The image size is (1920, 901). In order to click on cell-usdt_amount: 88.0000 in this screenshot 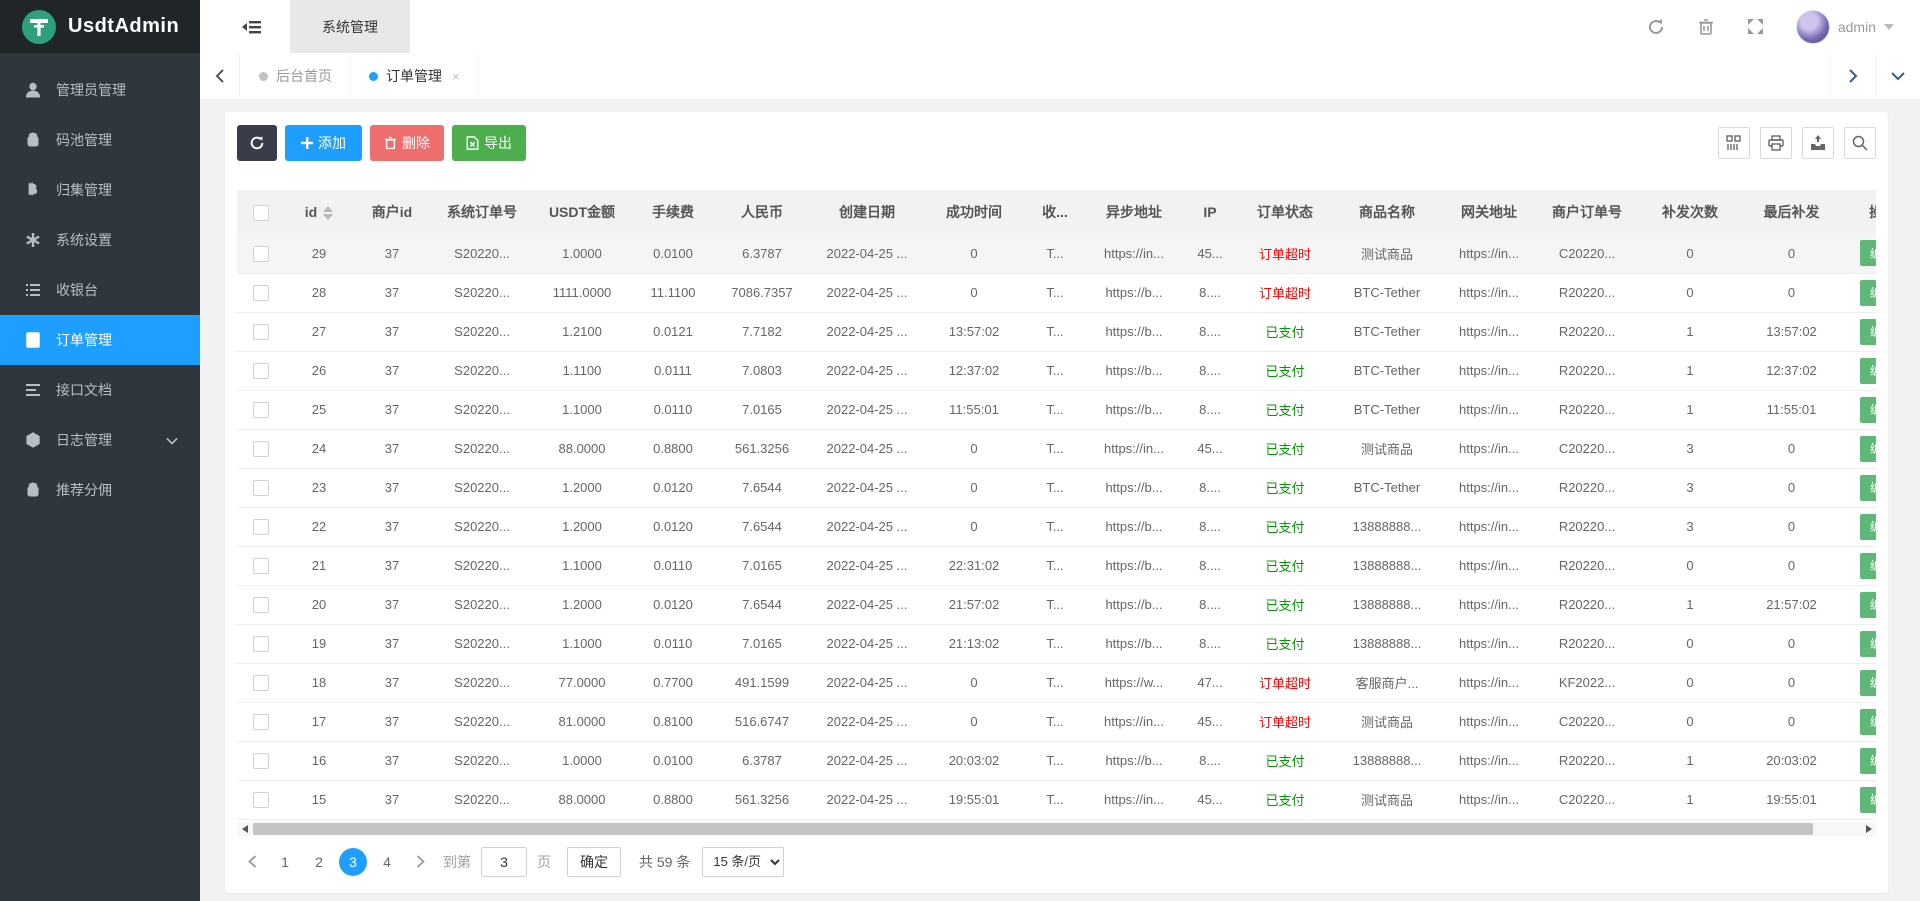, I will do `click(582, 449)`.